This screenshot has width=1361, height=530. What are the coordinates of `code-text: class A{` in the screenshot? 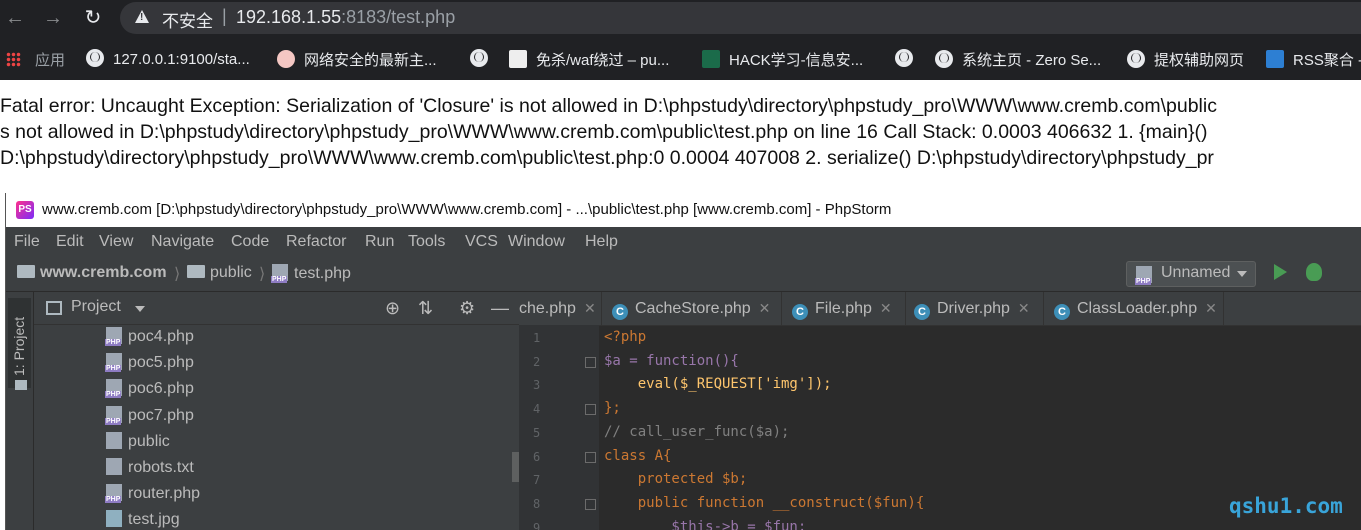 It's located at (638, 456).